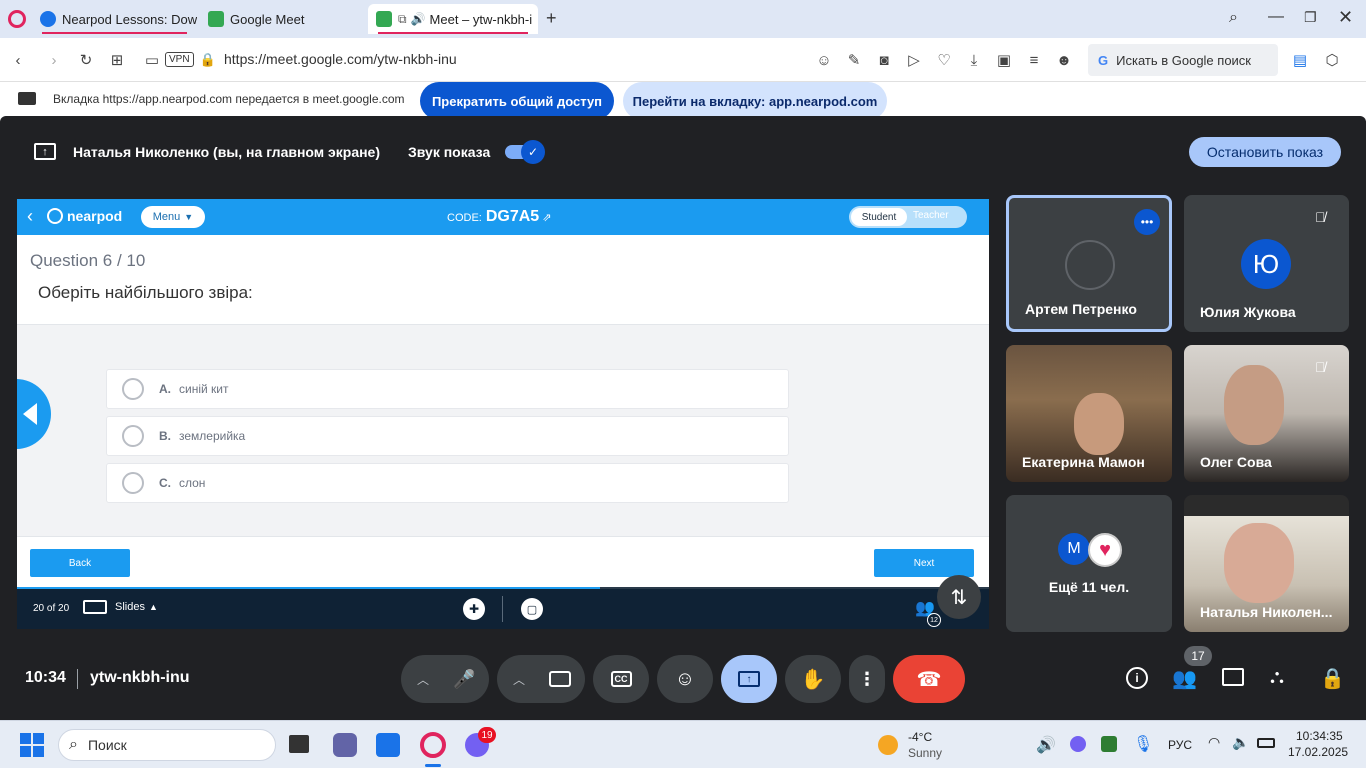 The height and width of the screenshot is (768, 1366). What do you see at coordinates (447, 483) in the screenshot?
I see `answer-option-c: C. слон` at bounding box center [447, 483].